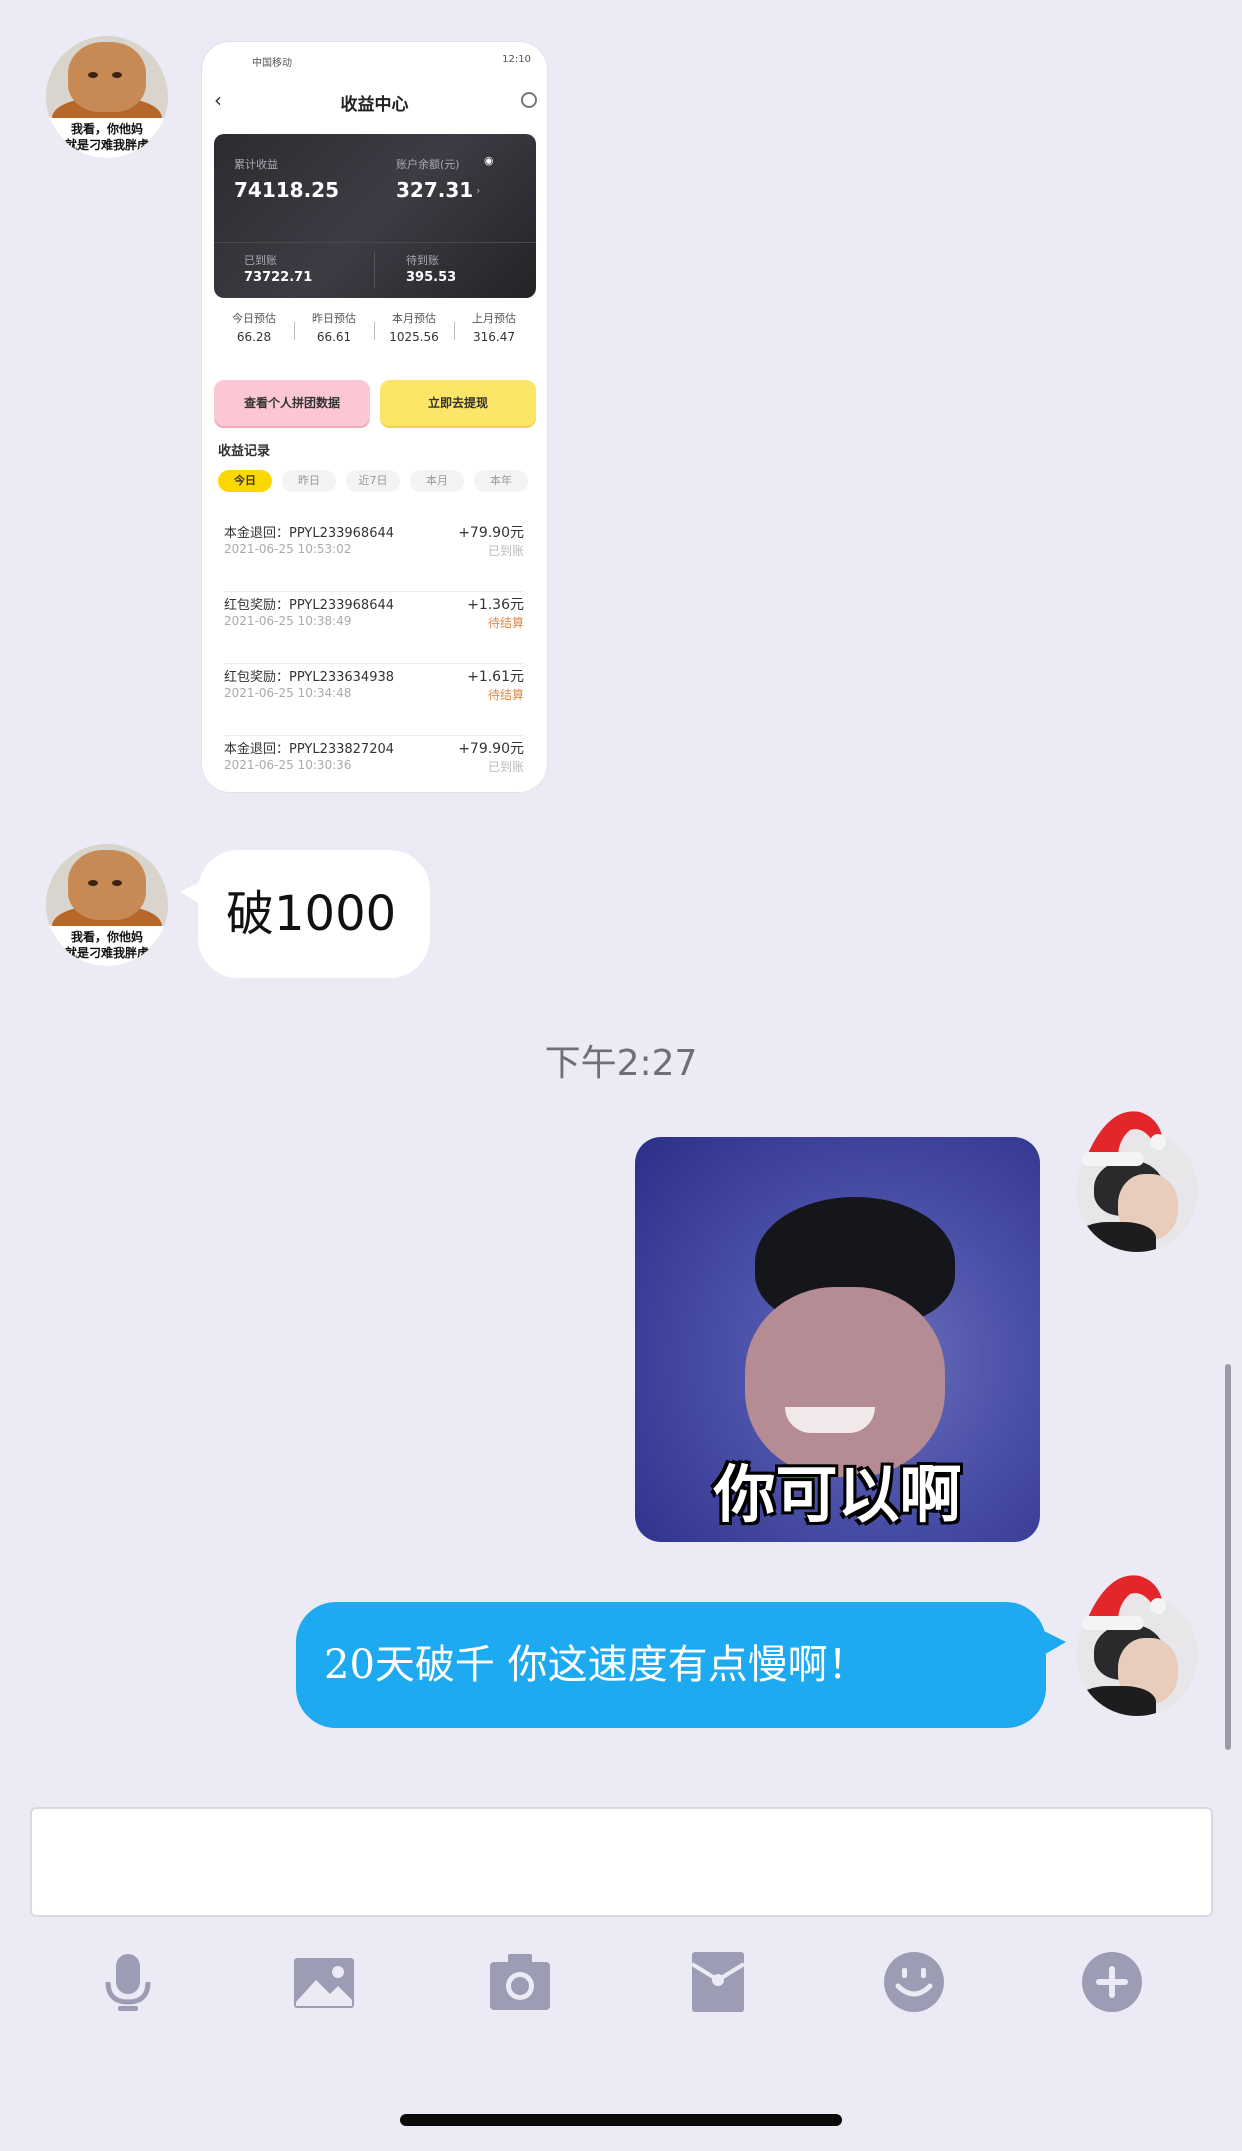 Image resolution: width=1242 pixels, height=2151 pixels. Describe the element at coordinates (272, 63) in the screenshot. I see `carrier-label: 中国移动` at that location.